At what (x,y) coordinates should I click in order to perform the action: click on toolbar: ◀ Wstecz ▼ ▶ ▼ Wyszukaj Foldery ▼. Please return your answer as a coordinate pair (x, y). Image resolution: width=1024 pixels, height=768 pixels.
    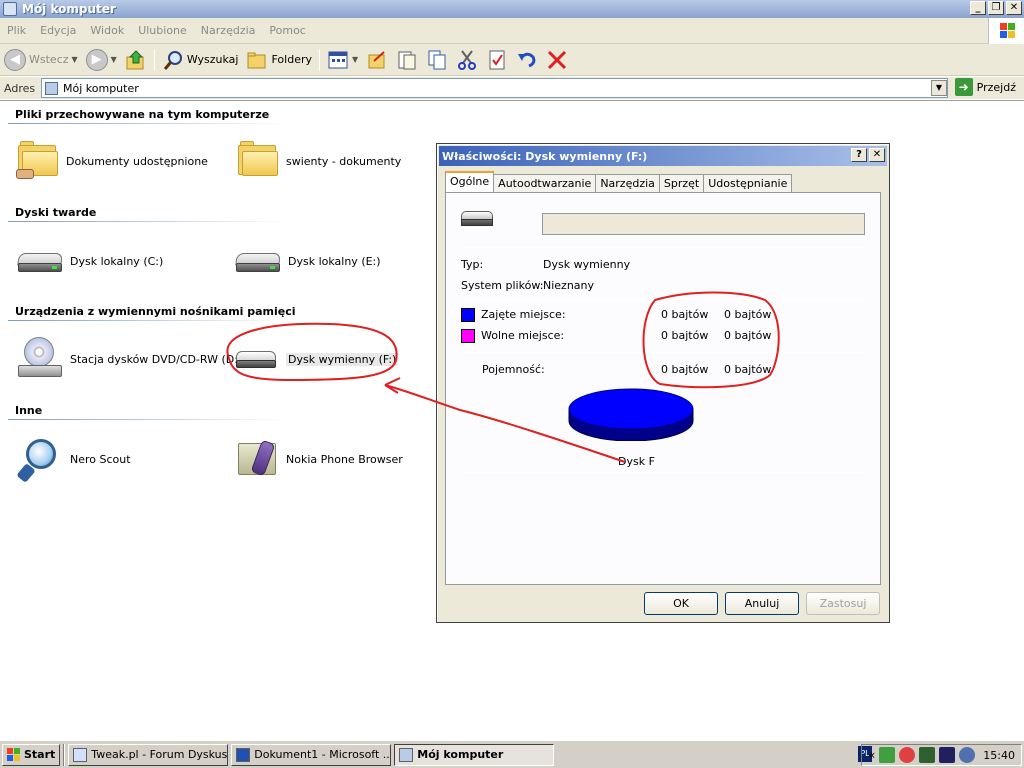
    Looking at the image, I should click on (512, 60).